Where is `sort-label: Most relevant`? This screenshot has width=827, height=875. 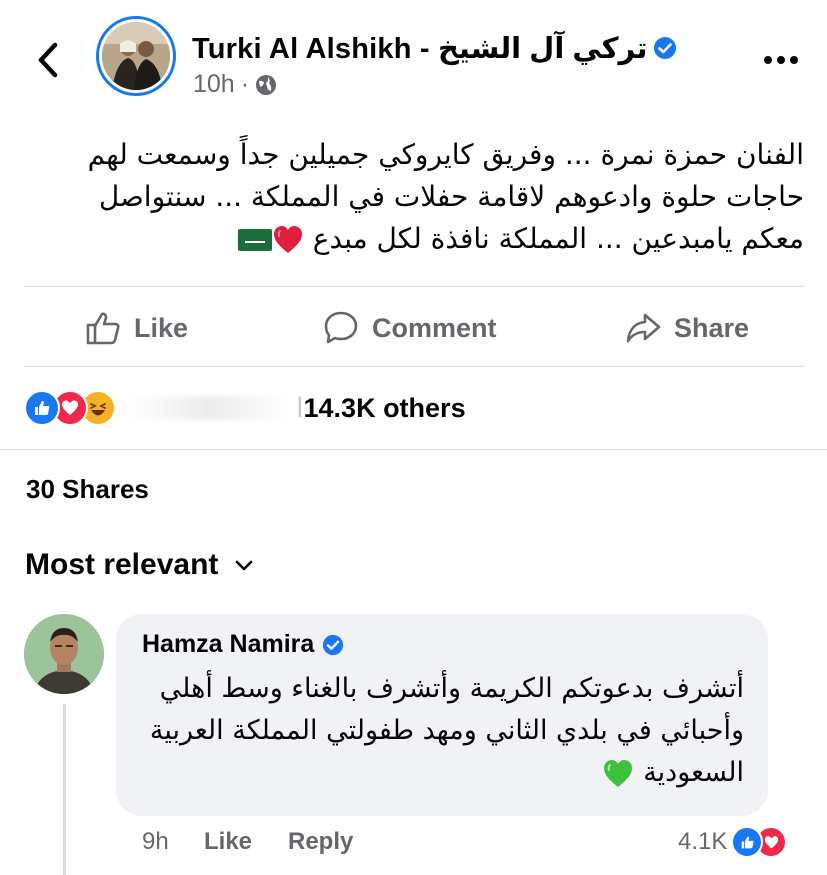 sort-label: Most relevant is located at coordinates (122, 564).